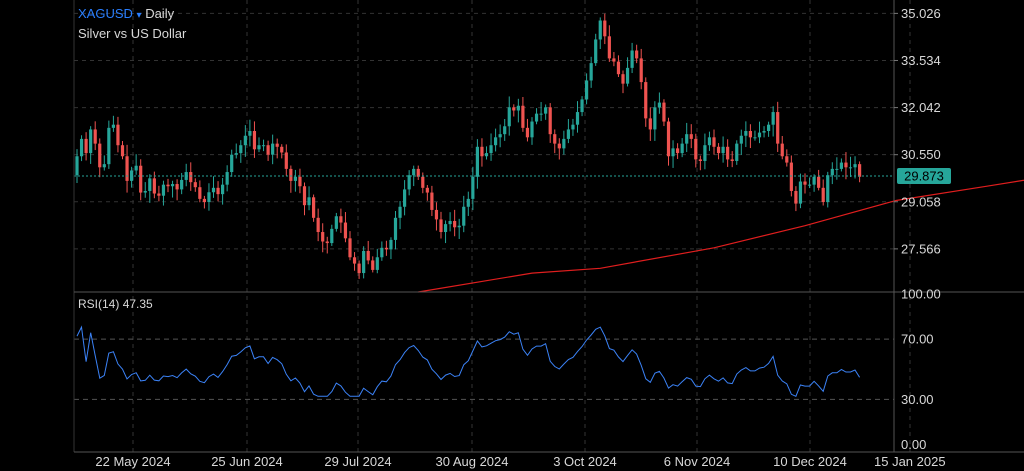 This screenshot has width=1024, height=471. I want to click on chevron-down-icon: ▾, so click(139, 15).